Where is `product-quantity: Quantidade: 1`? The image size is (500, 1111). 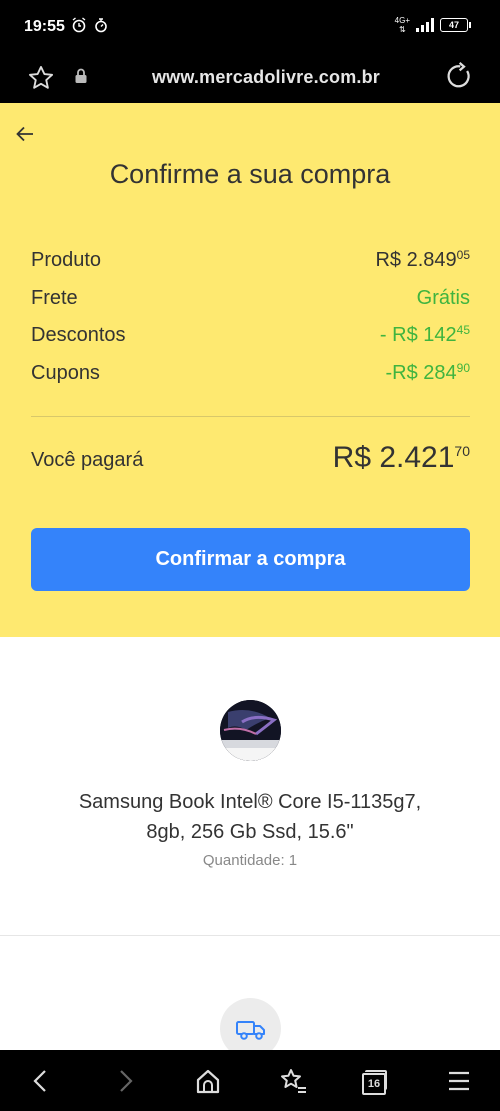 product-quantity: Quantidade: 1 is located at coordinates (250, 860).